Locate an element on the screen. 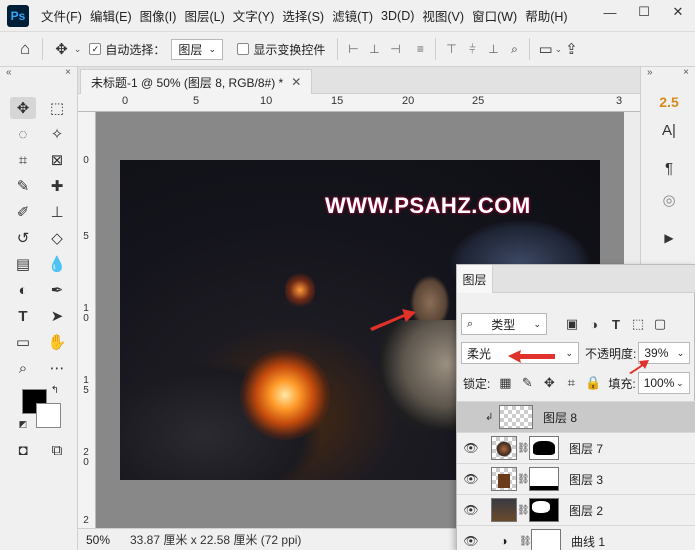 Image resolution: width=695 pixels, height=550 pixels. maximize-button: ☐ is located at coordinates (644, 12).